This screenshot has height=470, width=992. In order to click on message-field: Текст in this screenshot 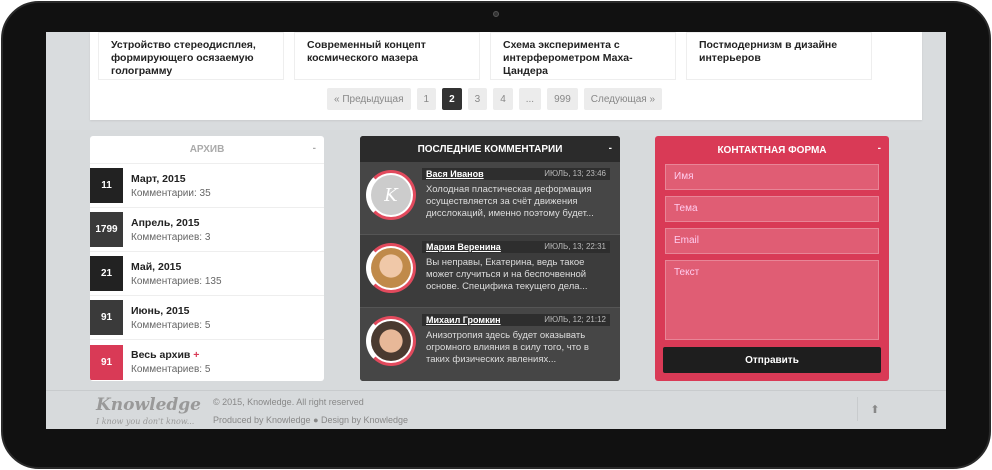, I will do `click(772, 300)`.